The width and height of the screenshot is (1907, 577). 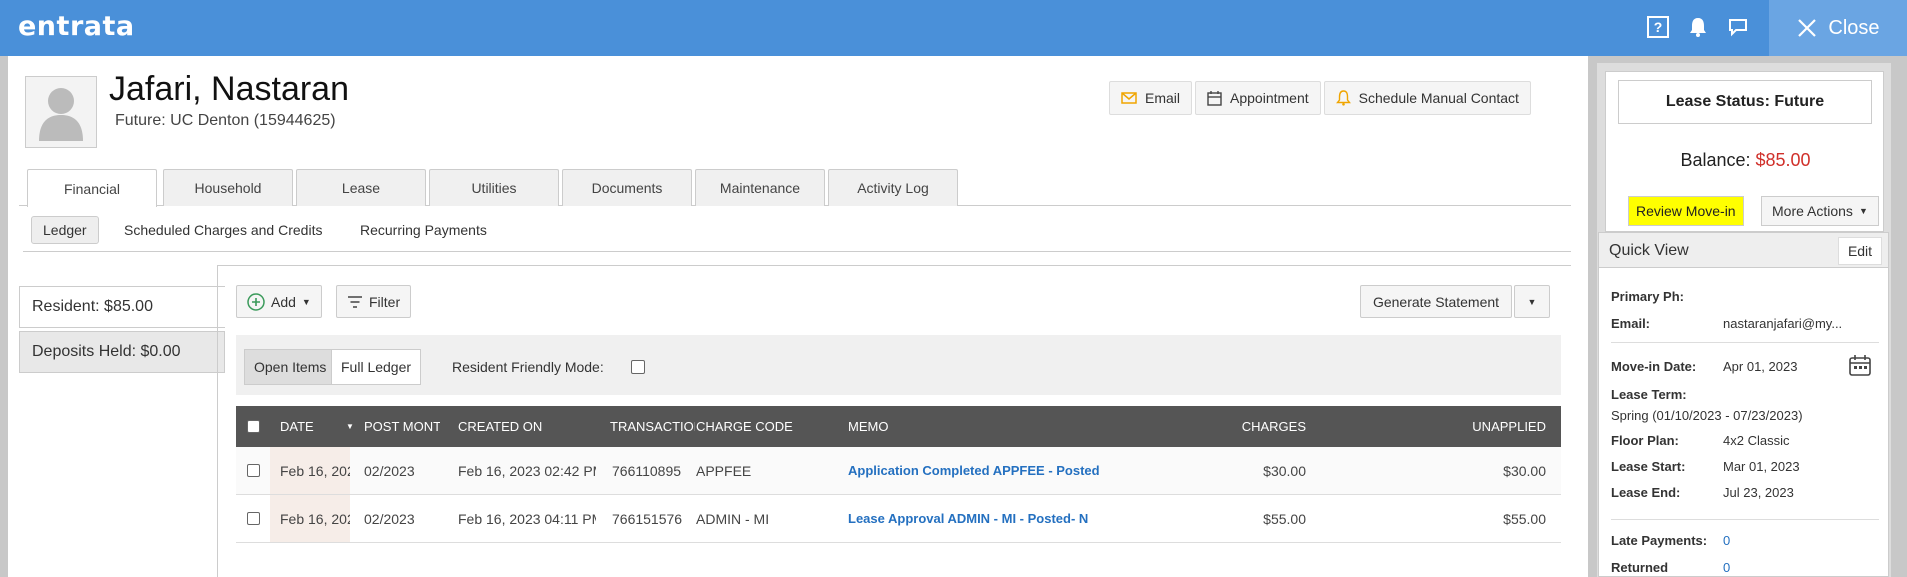 I want to click on more-actions-button: More Actions ▼, so click(x=1820, y=211).